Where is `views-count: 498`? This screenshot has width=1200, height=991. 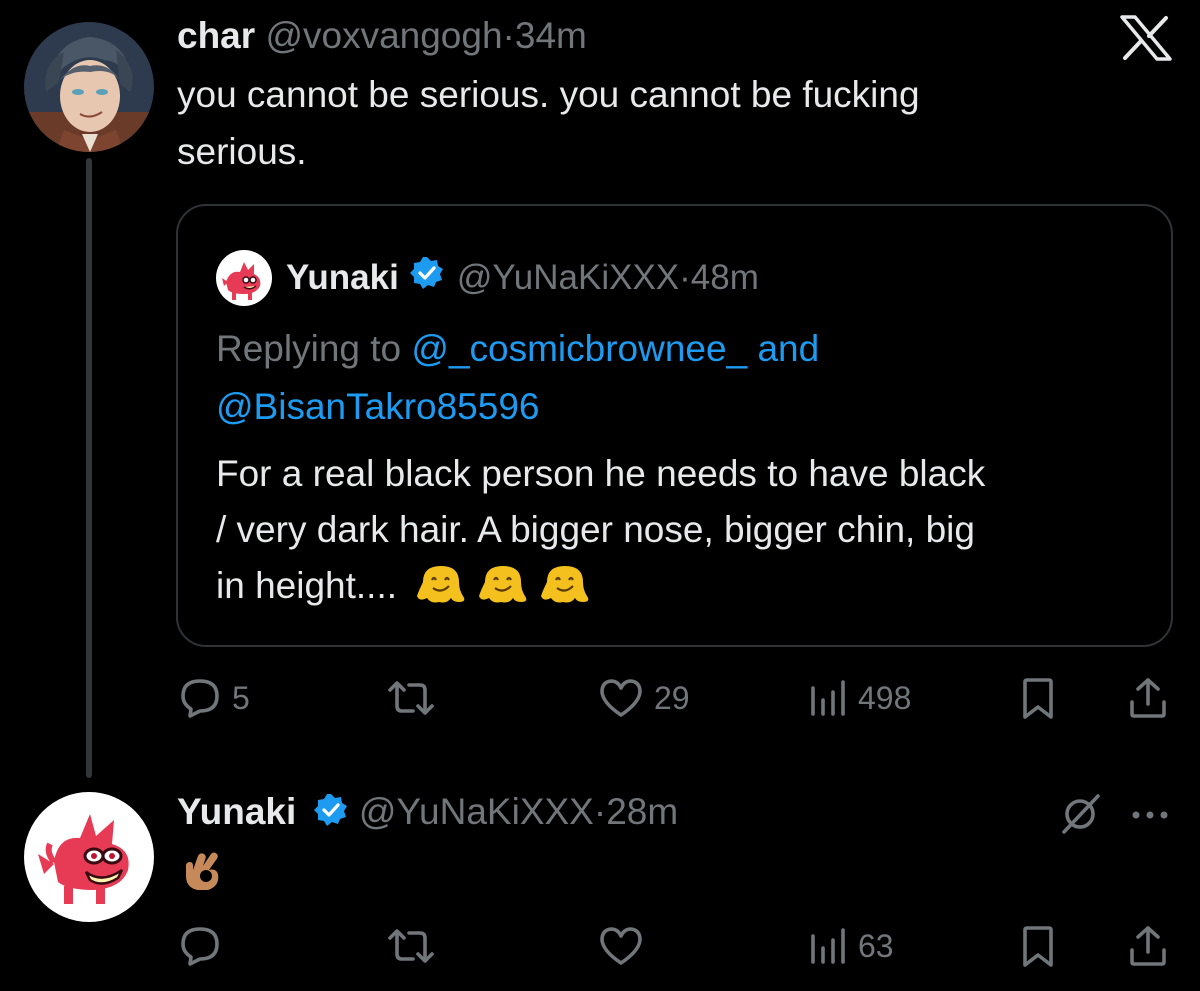 views-count: 498 is located at coordinates (885, 697).